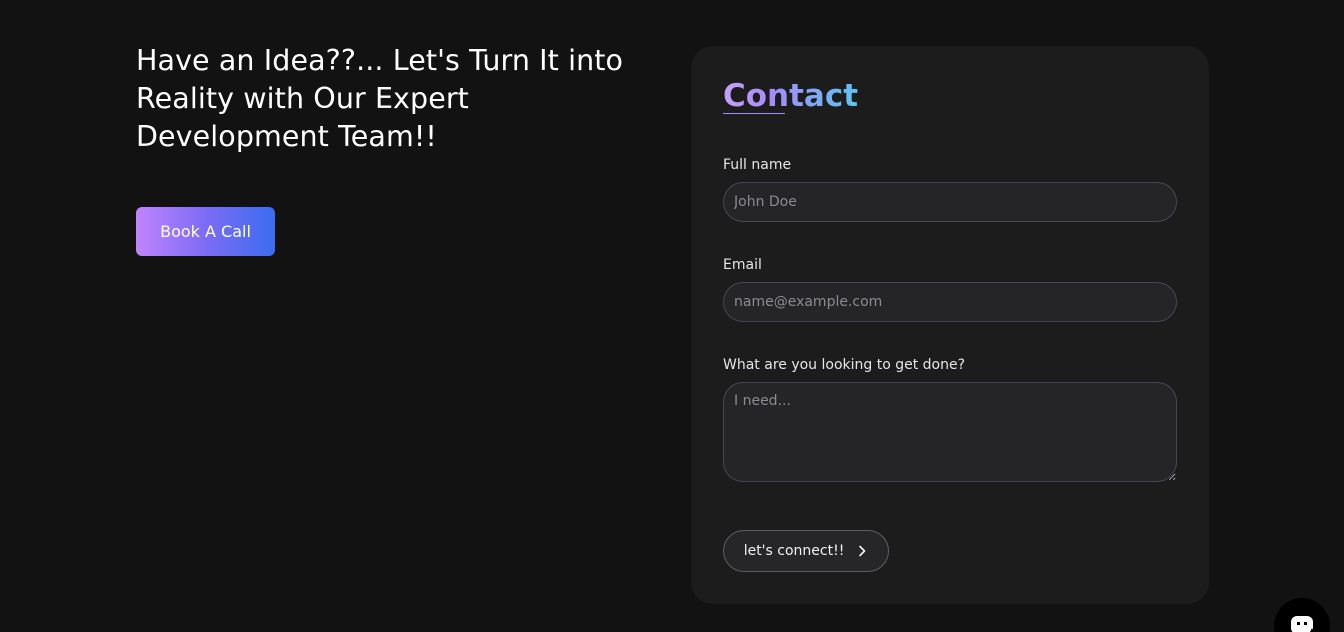  I want to click on full-name-input, so click(950, 202).